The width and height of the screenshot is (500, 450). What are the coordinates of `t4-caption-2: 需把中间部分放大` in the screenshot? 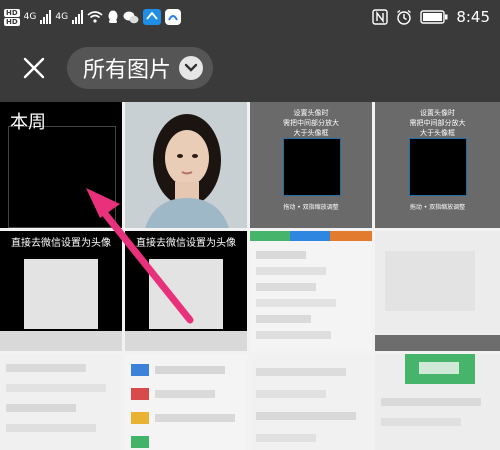 It's located at (437, 123).